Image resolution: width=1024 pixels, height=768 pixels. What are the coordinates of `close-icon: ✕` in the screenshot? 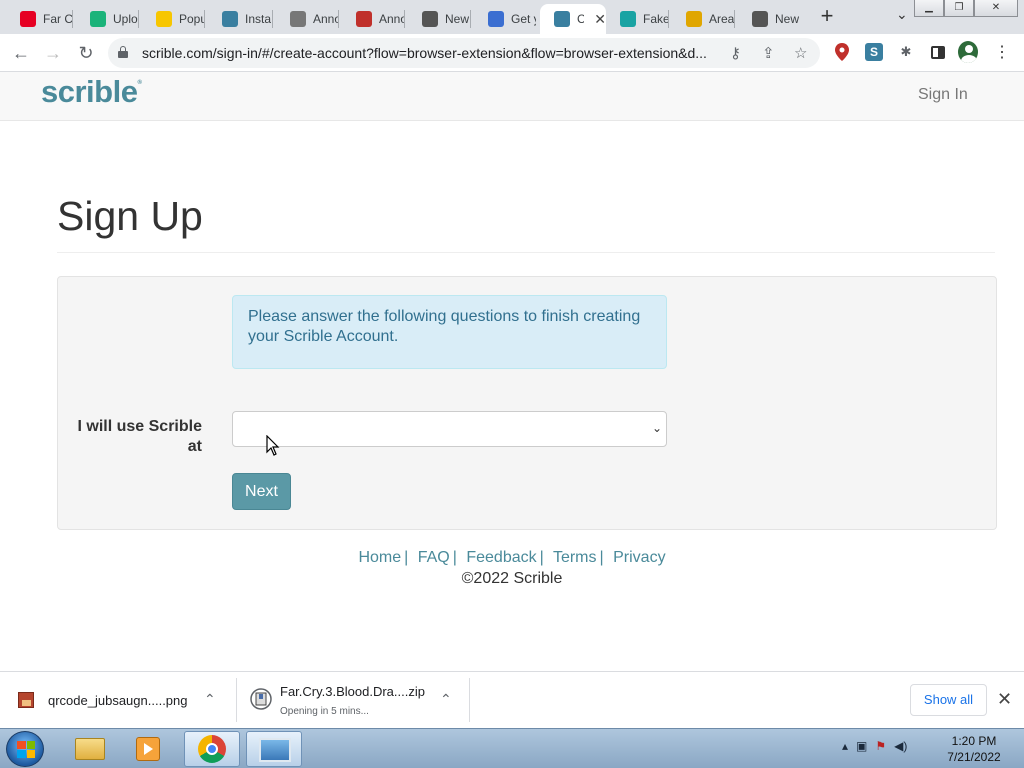 It's located at (1004, 699).